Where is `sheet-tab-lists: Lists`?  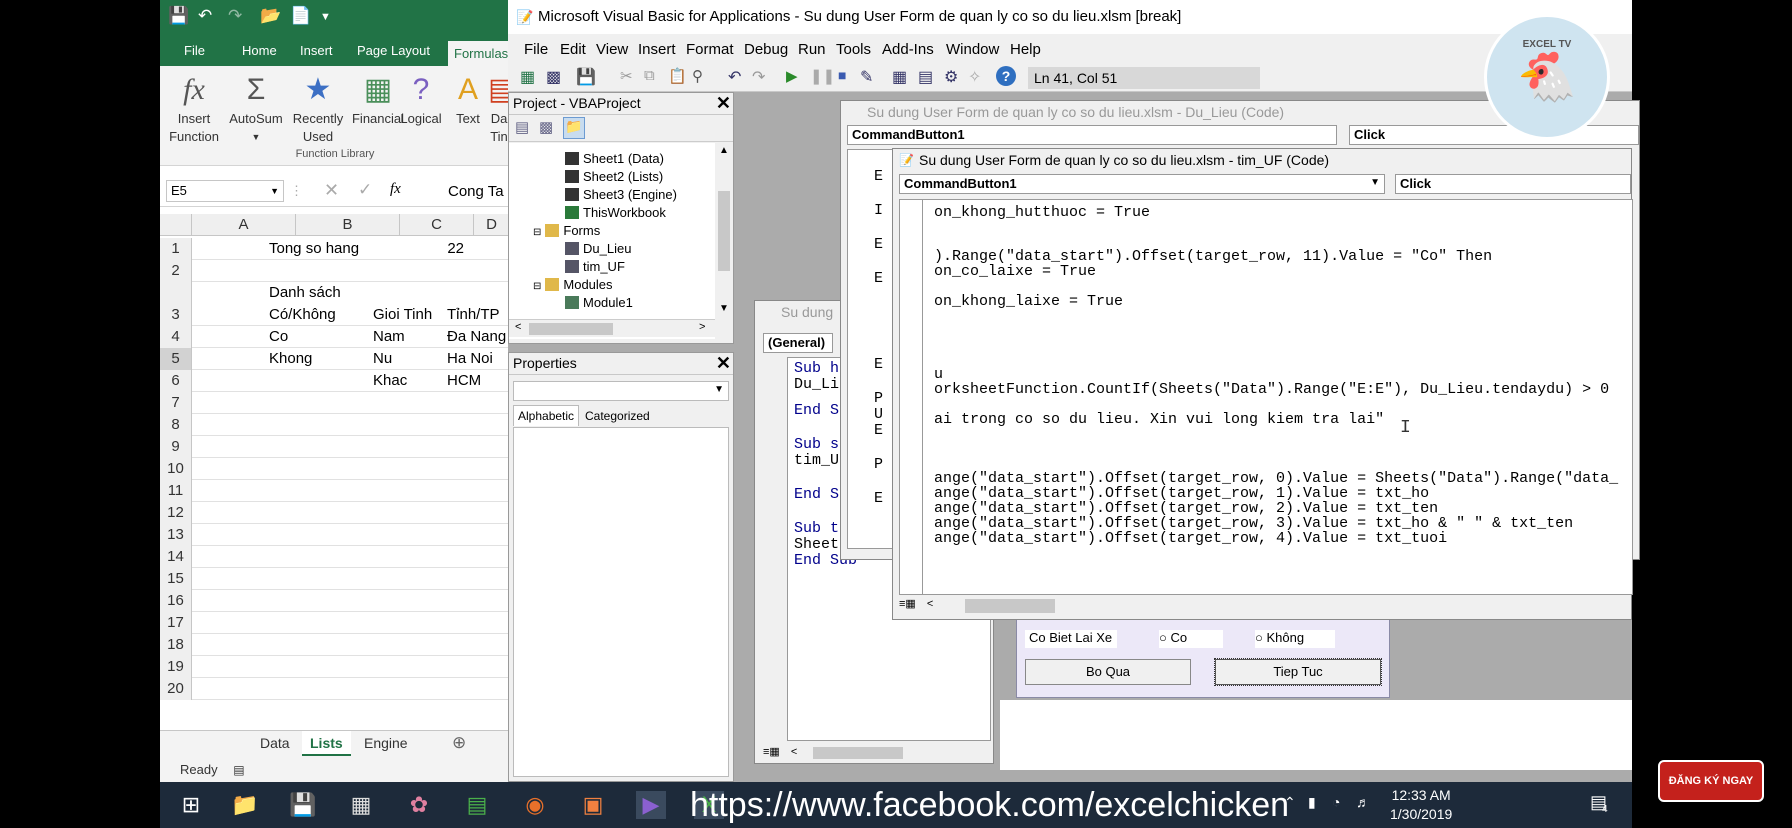
sheet-tab-lists: Lists is located at coordinates (326, 743).